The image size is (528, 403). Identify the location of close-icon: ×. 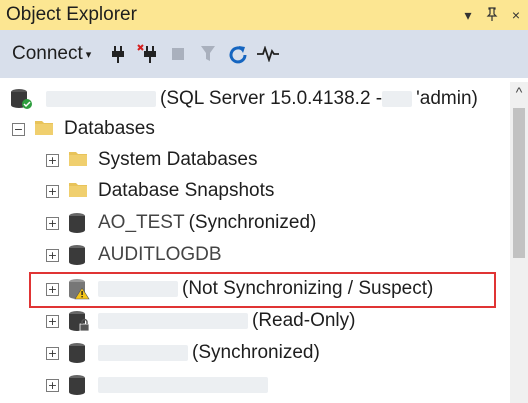
(516, 15).